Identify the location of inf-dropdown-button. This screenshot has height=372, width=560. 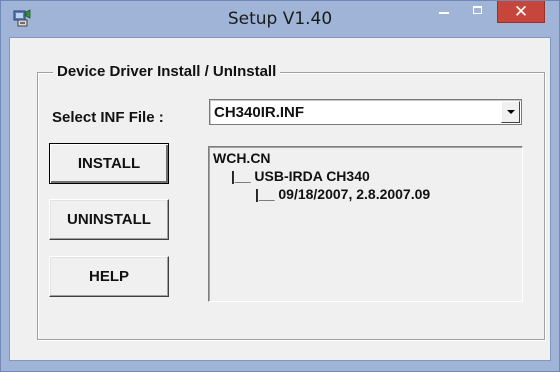
(510, 112).